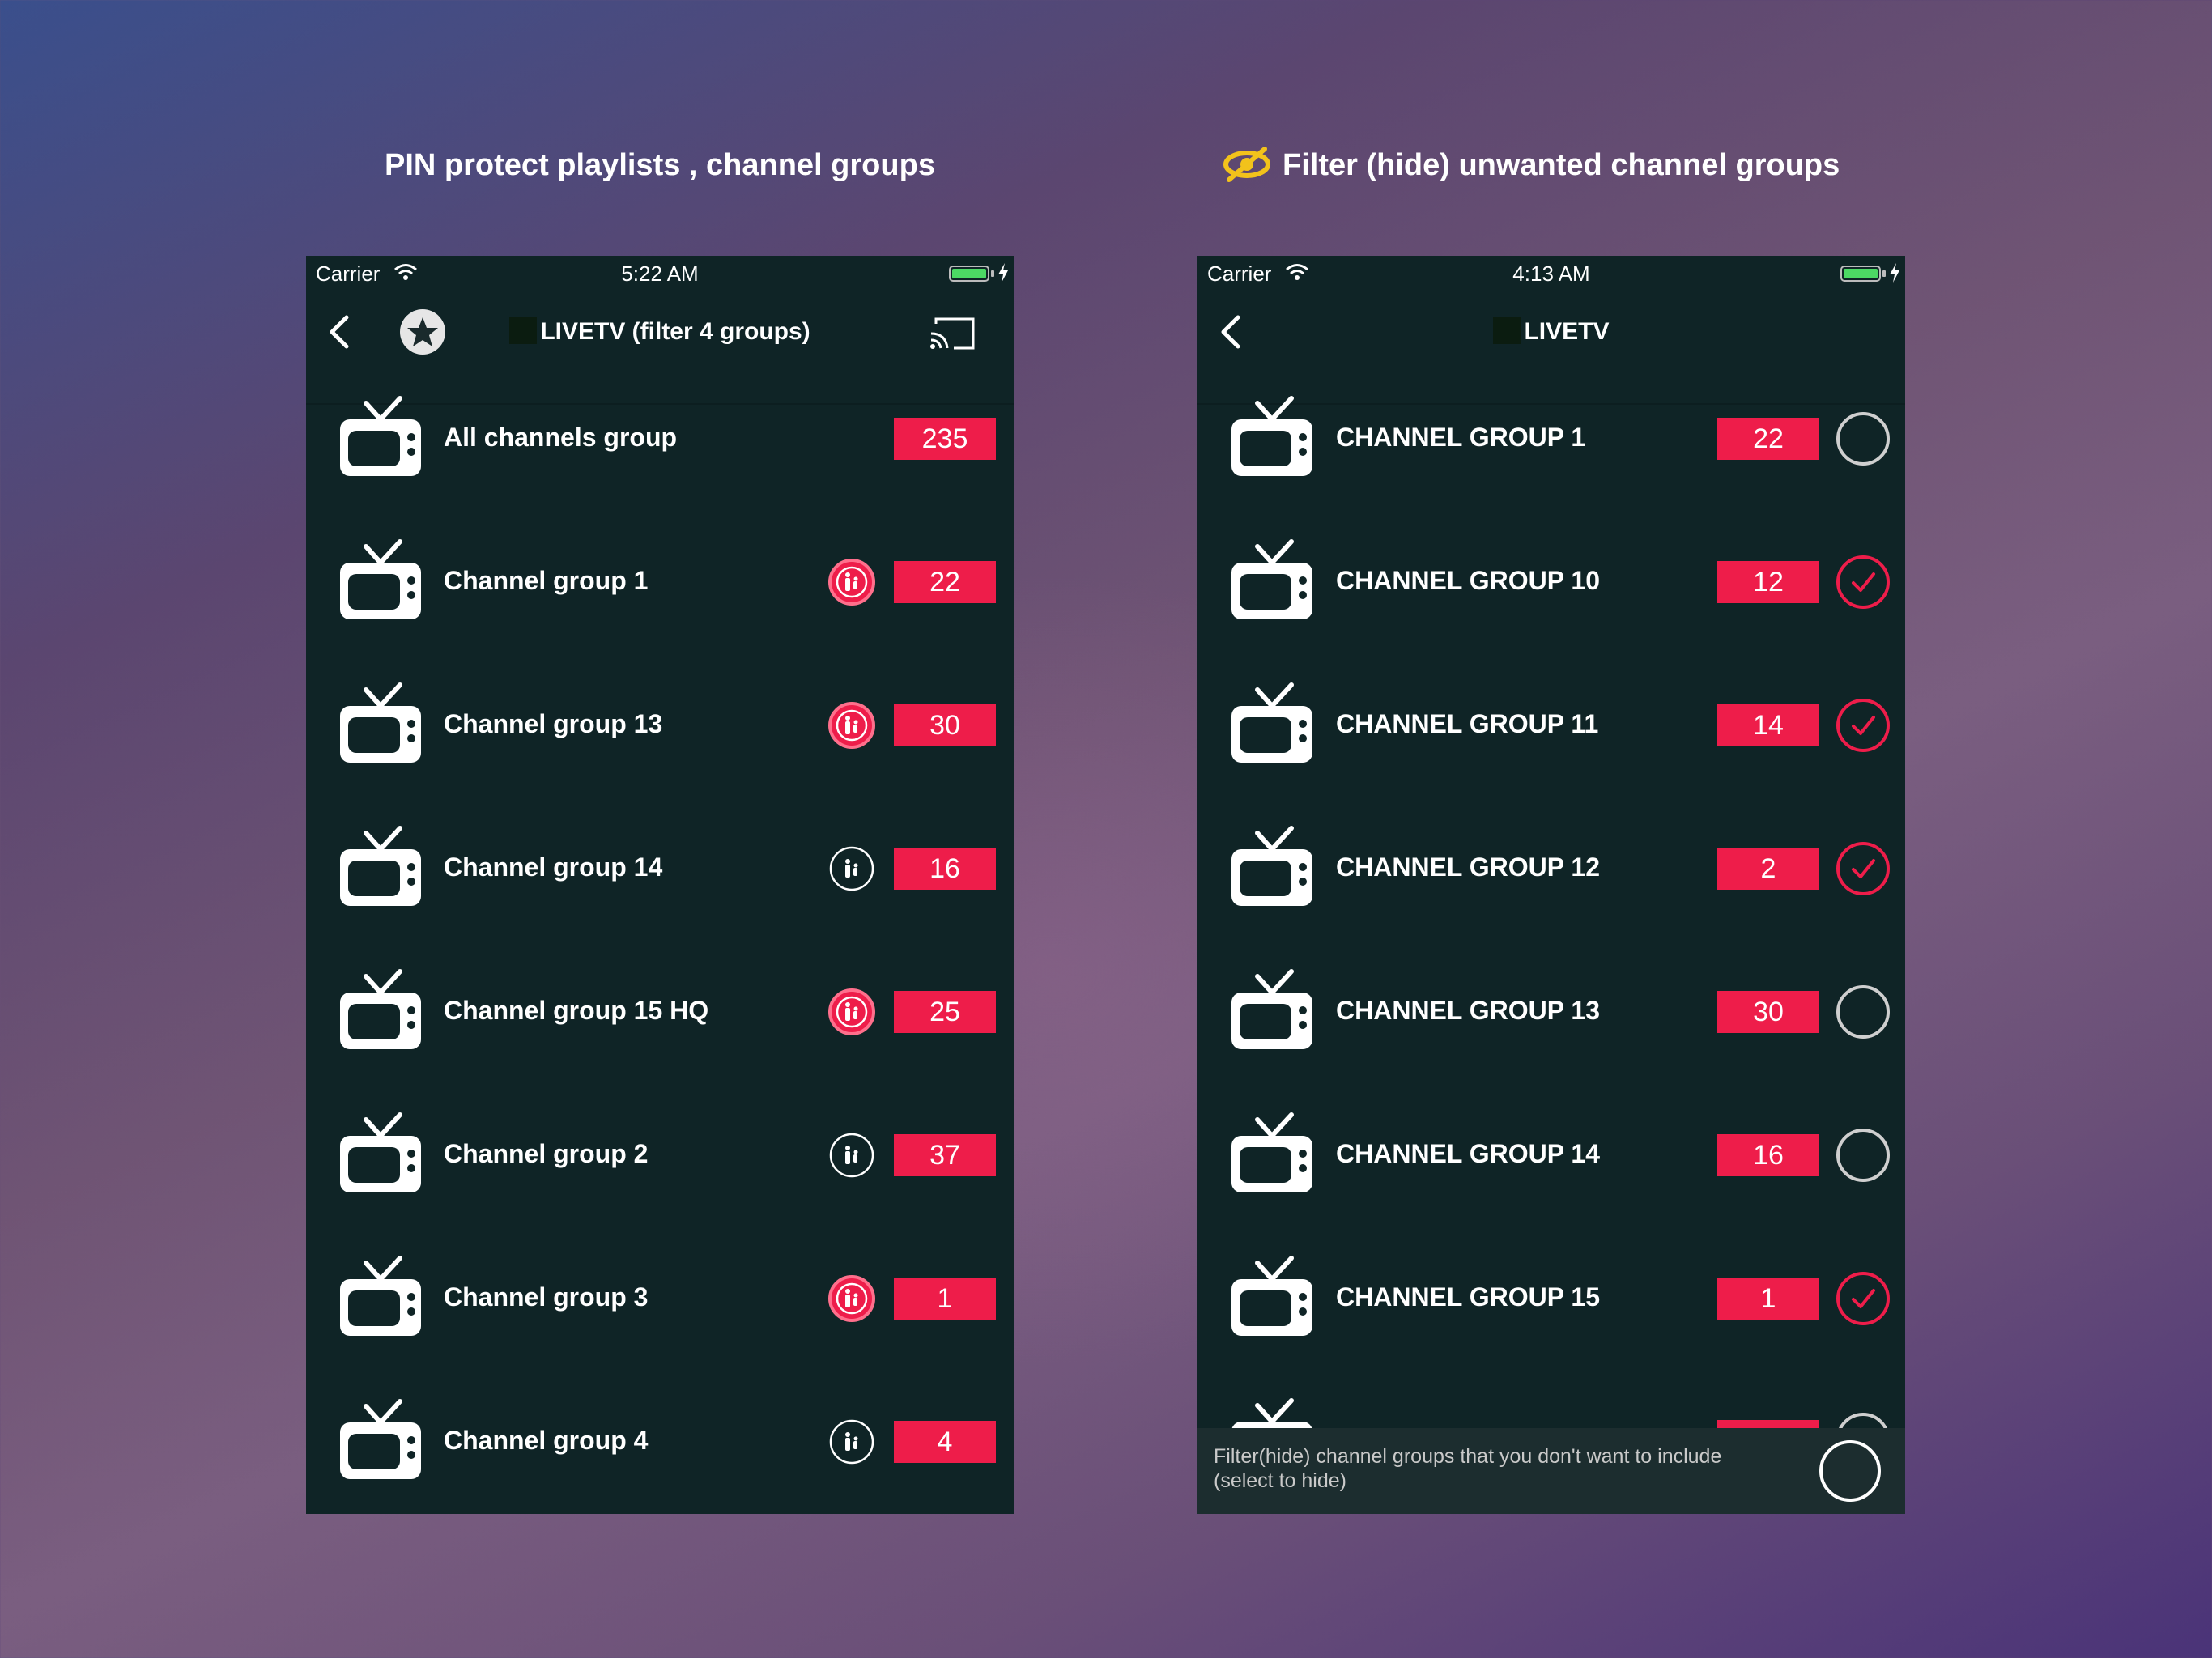 Image resolution: width=2212 pixels, height=1658 pixels. Describe the element at coordinates (675, 331) in the screenshot. I see `nav-title-text: LIVETV (filter 4 groups)` at that location.